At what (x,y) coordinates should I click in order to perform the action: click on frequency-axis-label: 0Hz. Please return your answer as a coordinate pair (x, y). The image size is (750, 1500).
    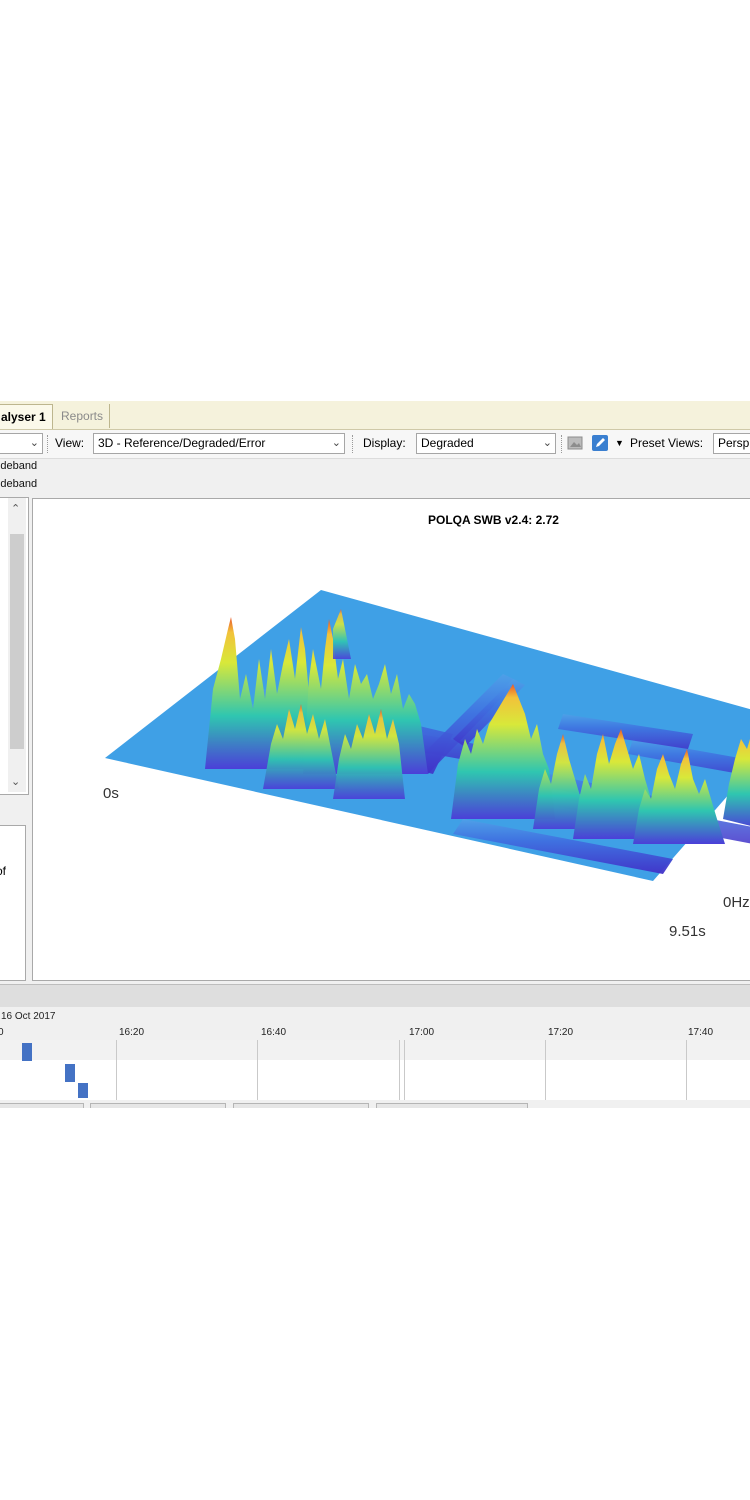
    Looking at the image, I should click on (736, 902).